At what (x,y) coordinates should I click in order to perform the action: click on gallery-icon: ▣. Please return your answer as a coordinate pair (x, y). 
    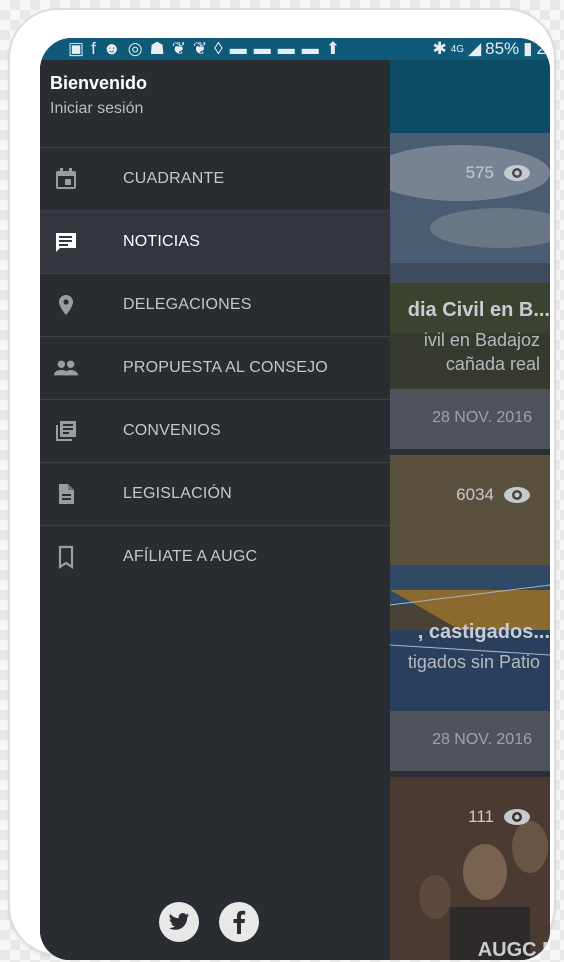
    Looking at the image, I should click on (77, 48).